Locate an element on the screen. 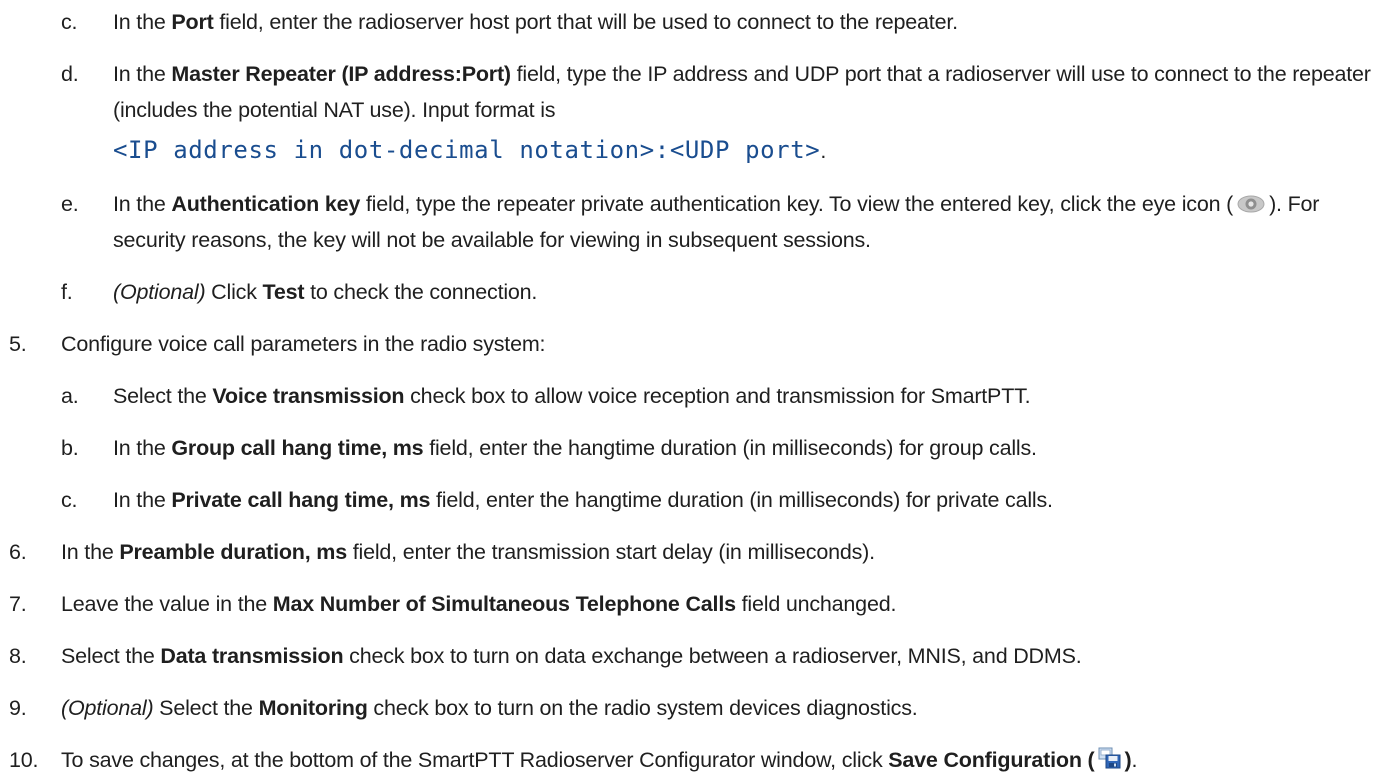 This screenshot has width=1387, height=781. step-number: a. is located at coordinates (70, 396).